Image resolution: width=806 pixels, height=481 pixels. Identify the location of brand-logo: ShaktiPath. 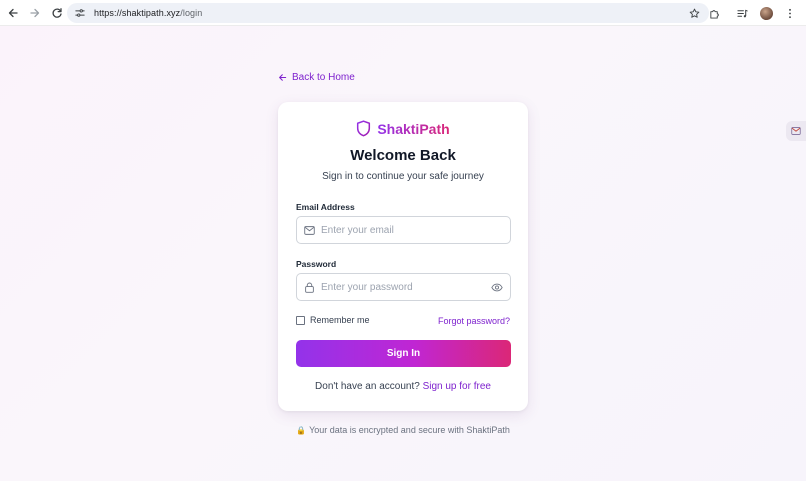
(403, 128).